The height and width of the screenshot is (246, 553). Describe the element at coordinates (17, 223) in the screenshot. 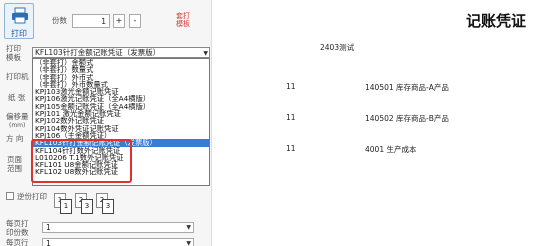

I see `per-page-copies-label-line1: 每页打` at that location.